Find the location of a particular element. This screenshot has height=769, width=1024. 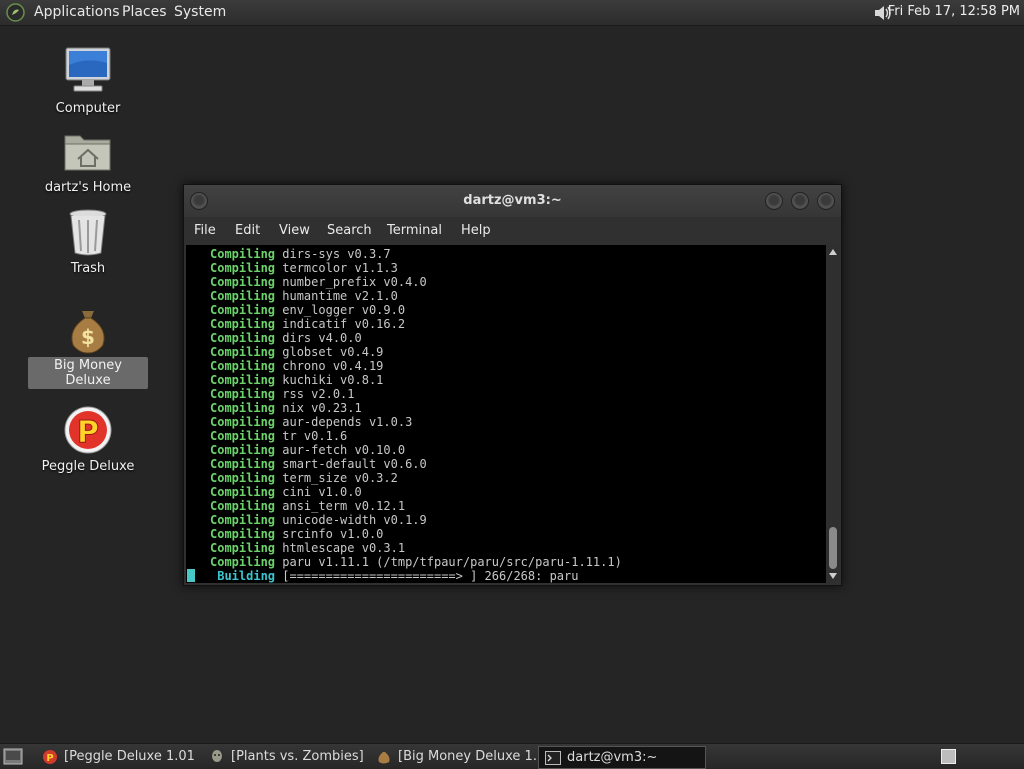

task-peggle-deluxe: P [Peggle Deluxe 1.01] is located at coordinates (116, 756).